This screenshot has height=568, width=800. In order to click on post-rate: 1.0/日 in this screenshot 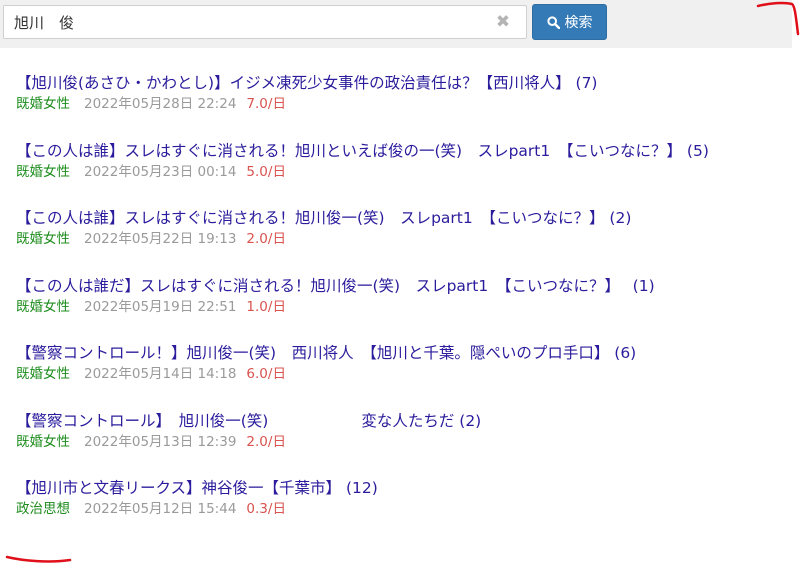, I will do `click(266, 306)`.